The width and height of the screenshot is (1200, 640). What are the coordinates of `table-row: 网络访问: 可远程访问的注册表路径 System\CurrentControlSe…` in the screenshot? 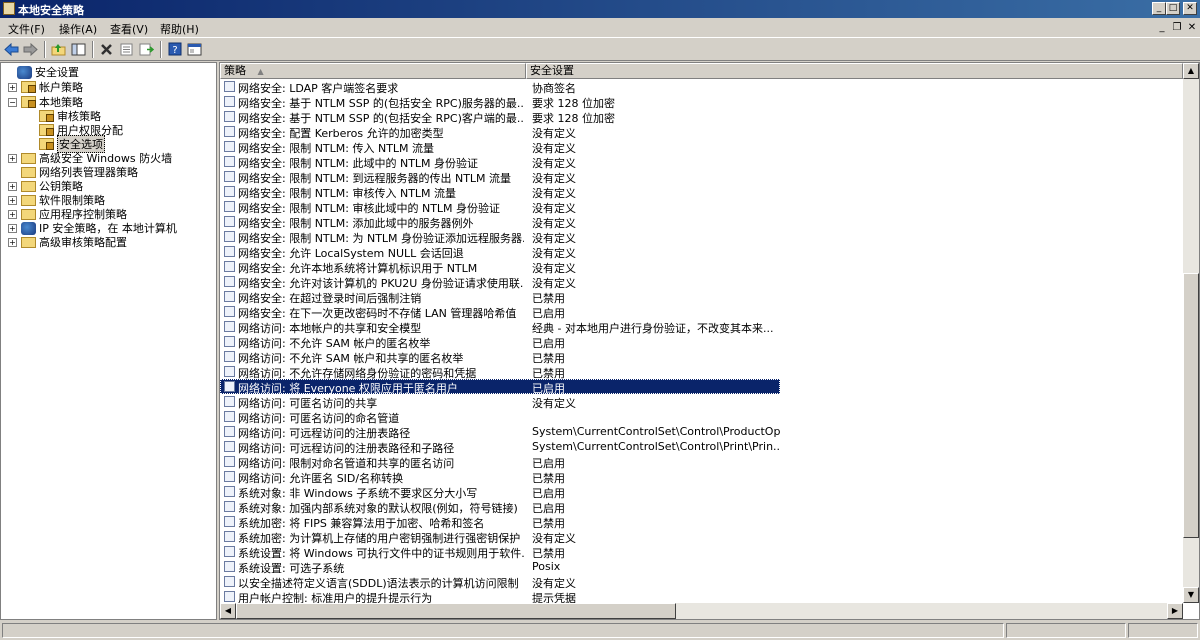 It's located at (500, 432).